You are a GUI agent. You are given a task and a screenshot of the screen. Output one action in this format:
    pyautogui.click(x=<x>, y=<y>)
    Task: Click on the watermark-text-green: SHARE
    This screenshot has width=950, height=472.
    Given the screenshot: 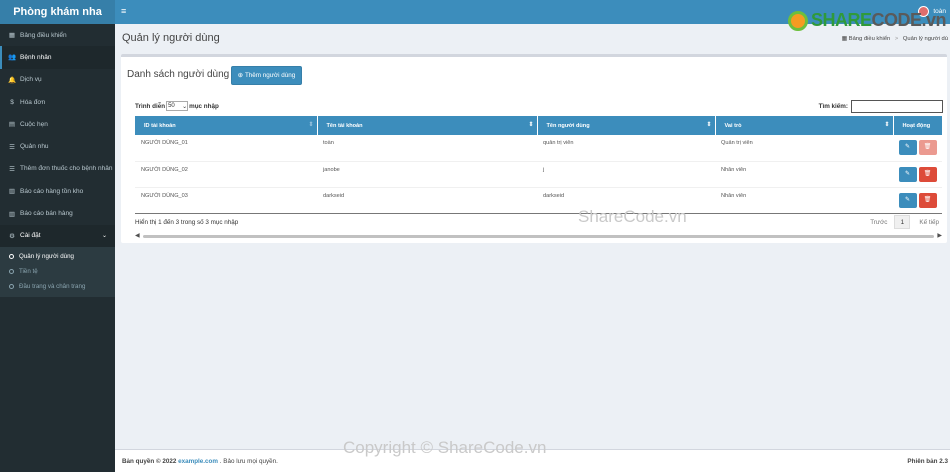 What is the action you would take?
    pyautogui.click(x=841, y=20)
    